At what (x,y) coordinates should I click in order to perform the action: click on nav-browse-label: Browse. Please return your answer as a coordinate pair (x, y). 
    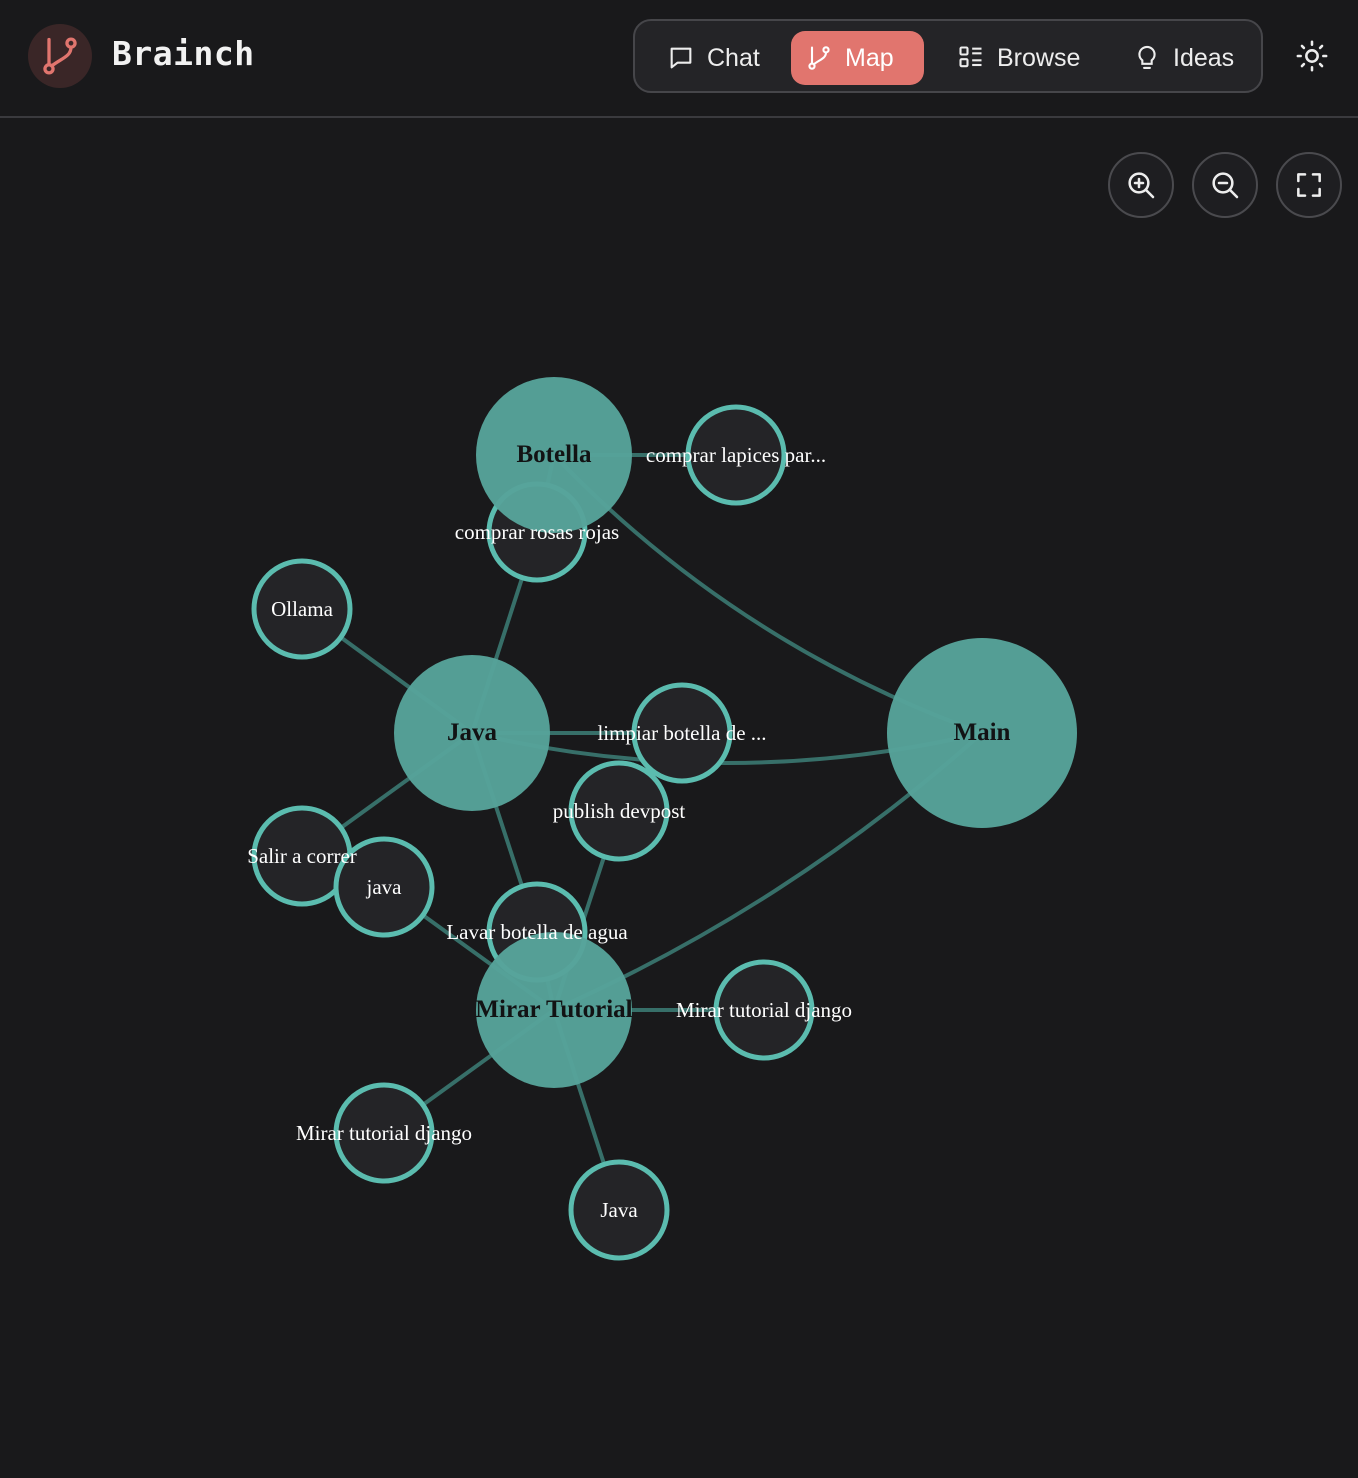
    Looking at the image, I should click on (1039, 57).